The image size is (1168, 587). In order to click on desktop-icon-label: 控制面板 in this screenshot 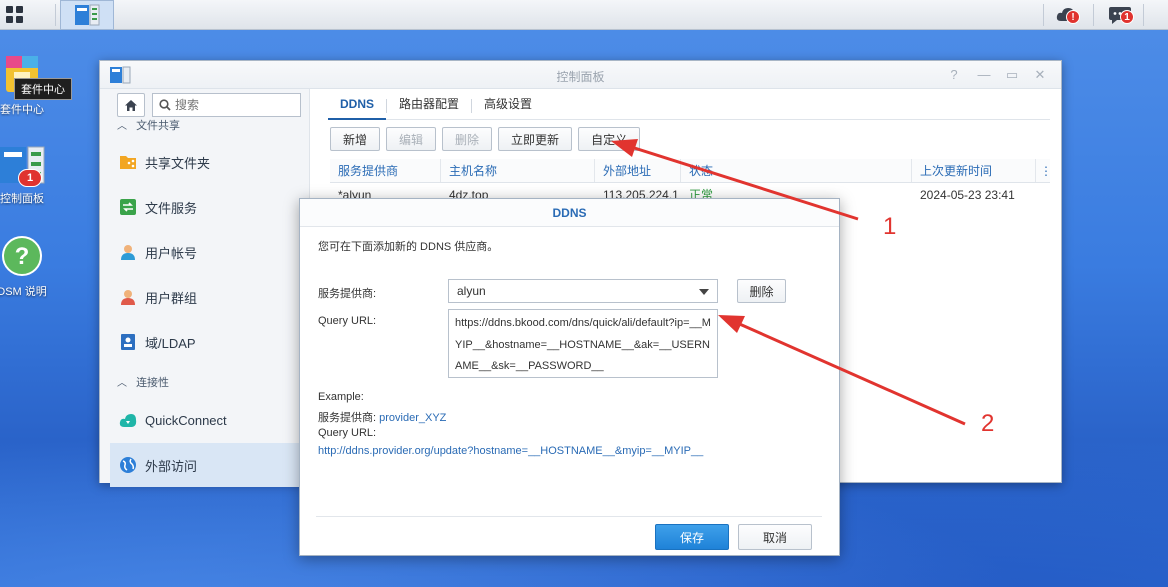, I will do `click(22, 199)`.